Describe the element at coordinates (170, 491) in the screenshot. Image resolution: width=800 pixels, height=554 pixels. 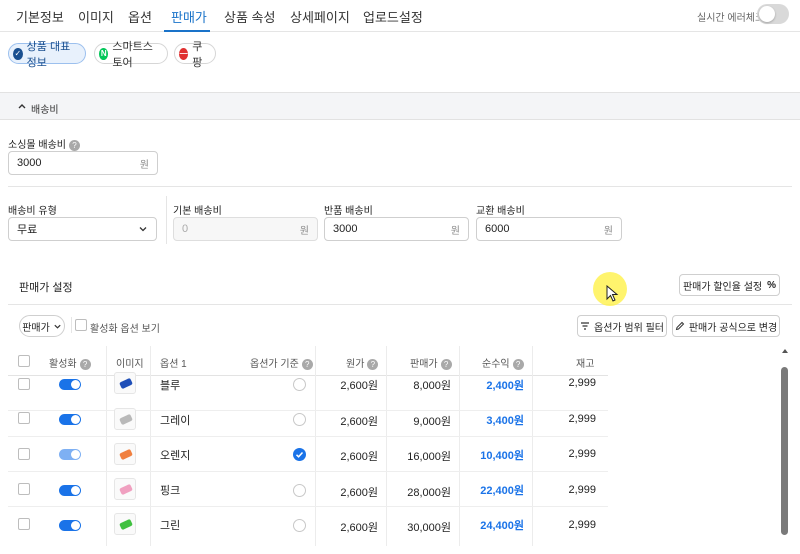
I see `option-name: 핑크` at that location.